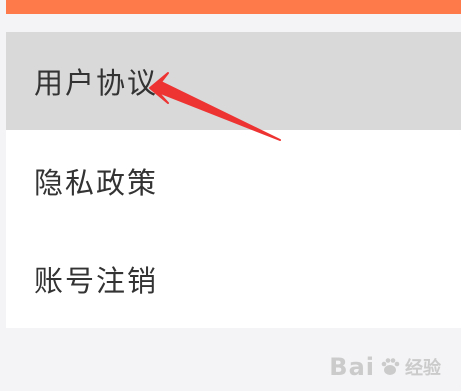 The width and height of the screenshot is (461, 391). What do you see at coordinates (96, 183) in the screenshot?
I see `menu-item-label: 隐私政策` at bounding box center [96, 183].